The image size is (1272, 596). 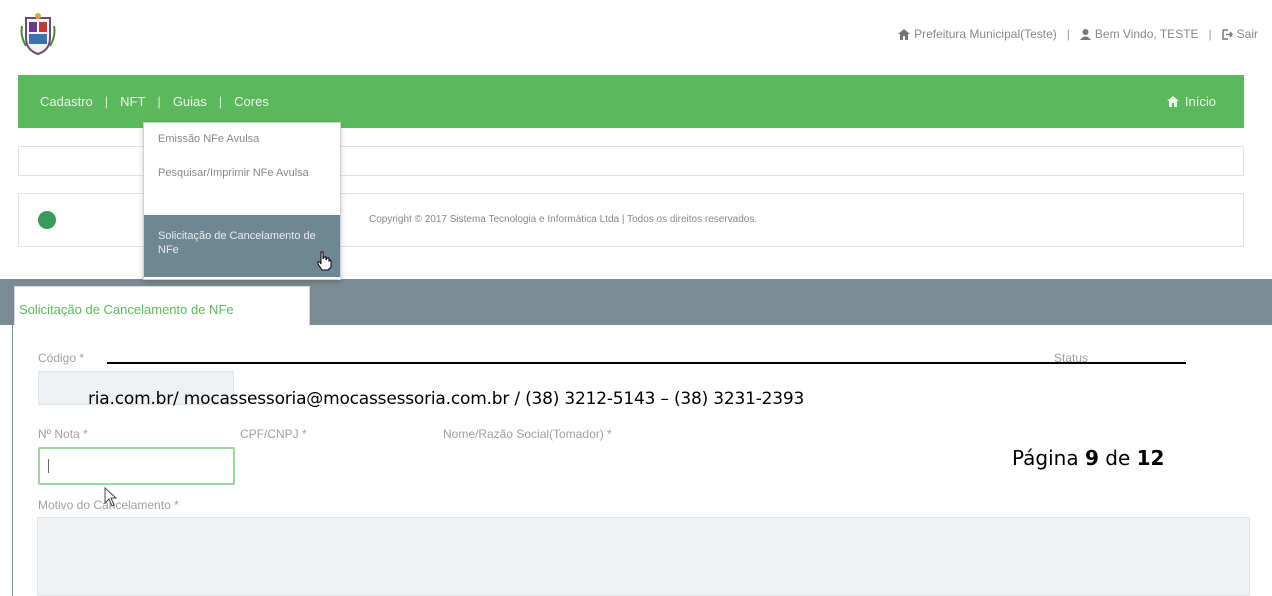 I want to click on document-header-rule, so click(x=646, y=363).